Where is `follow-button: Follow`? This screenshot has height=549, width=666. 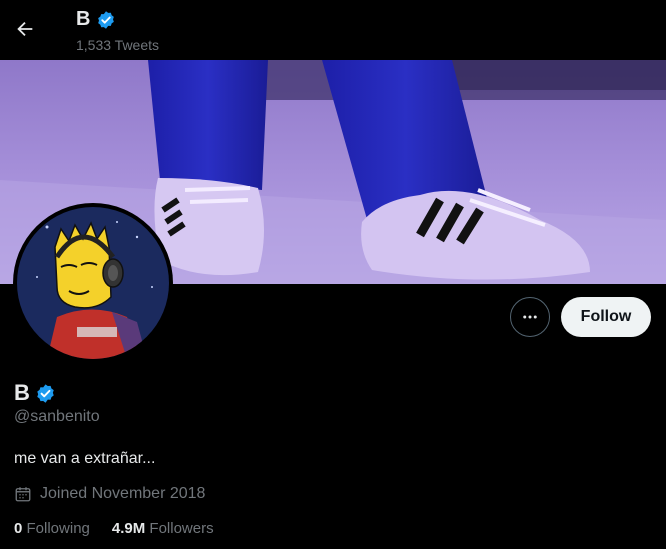
follow-button: Follow is located at coordinates (606, 317).